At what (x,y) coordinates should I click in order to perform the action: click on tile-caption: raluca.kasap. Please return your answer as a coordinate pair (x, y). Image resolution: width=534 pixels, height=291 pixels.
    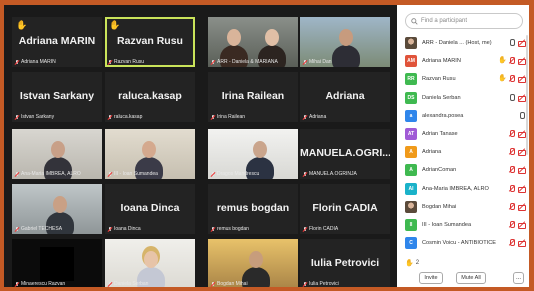
    Looking at the image, I should click on (125, 117).